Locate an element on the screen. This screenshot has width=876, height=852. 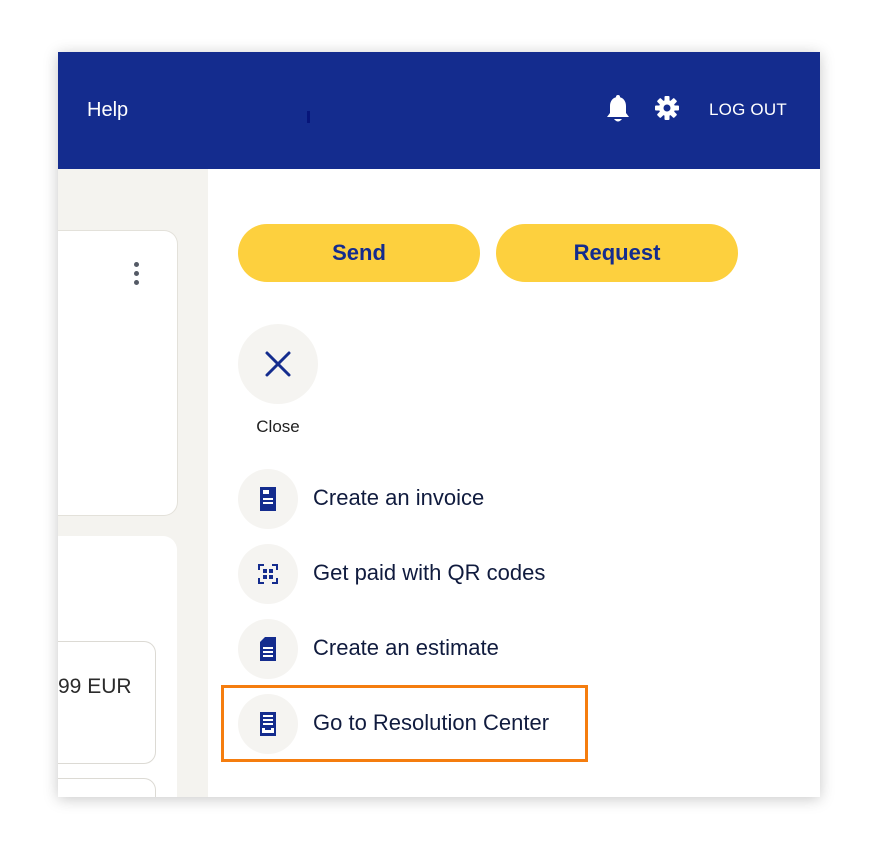
close-icon is located at coordinates (278, 364).